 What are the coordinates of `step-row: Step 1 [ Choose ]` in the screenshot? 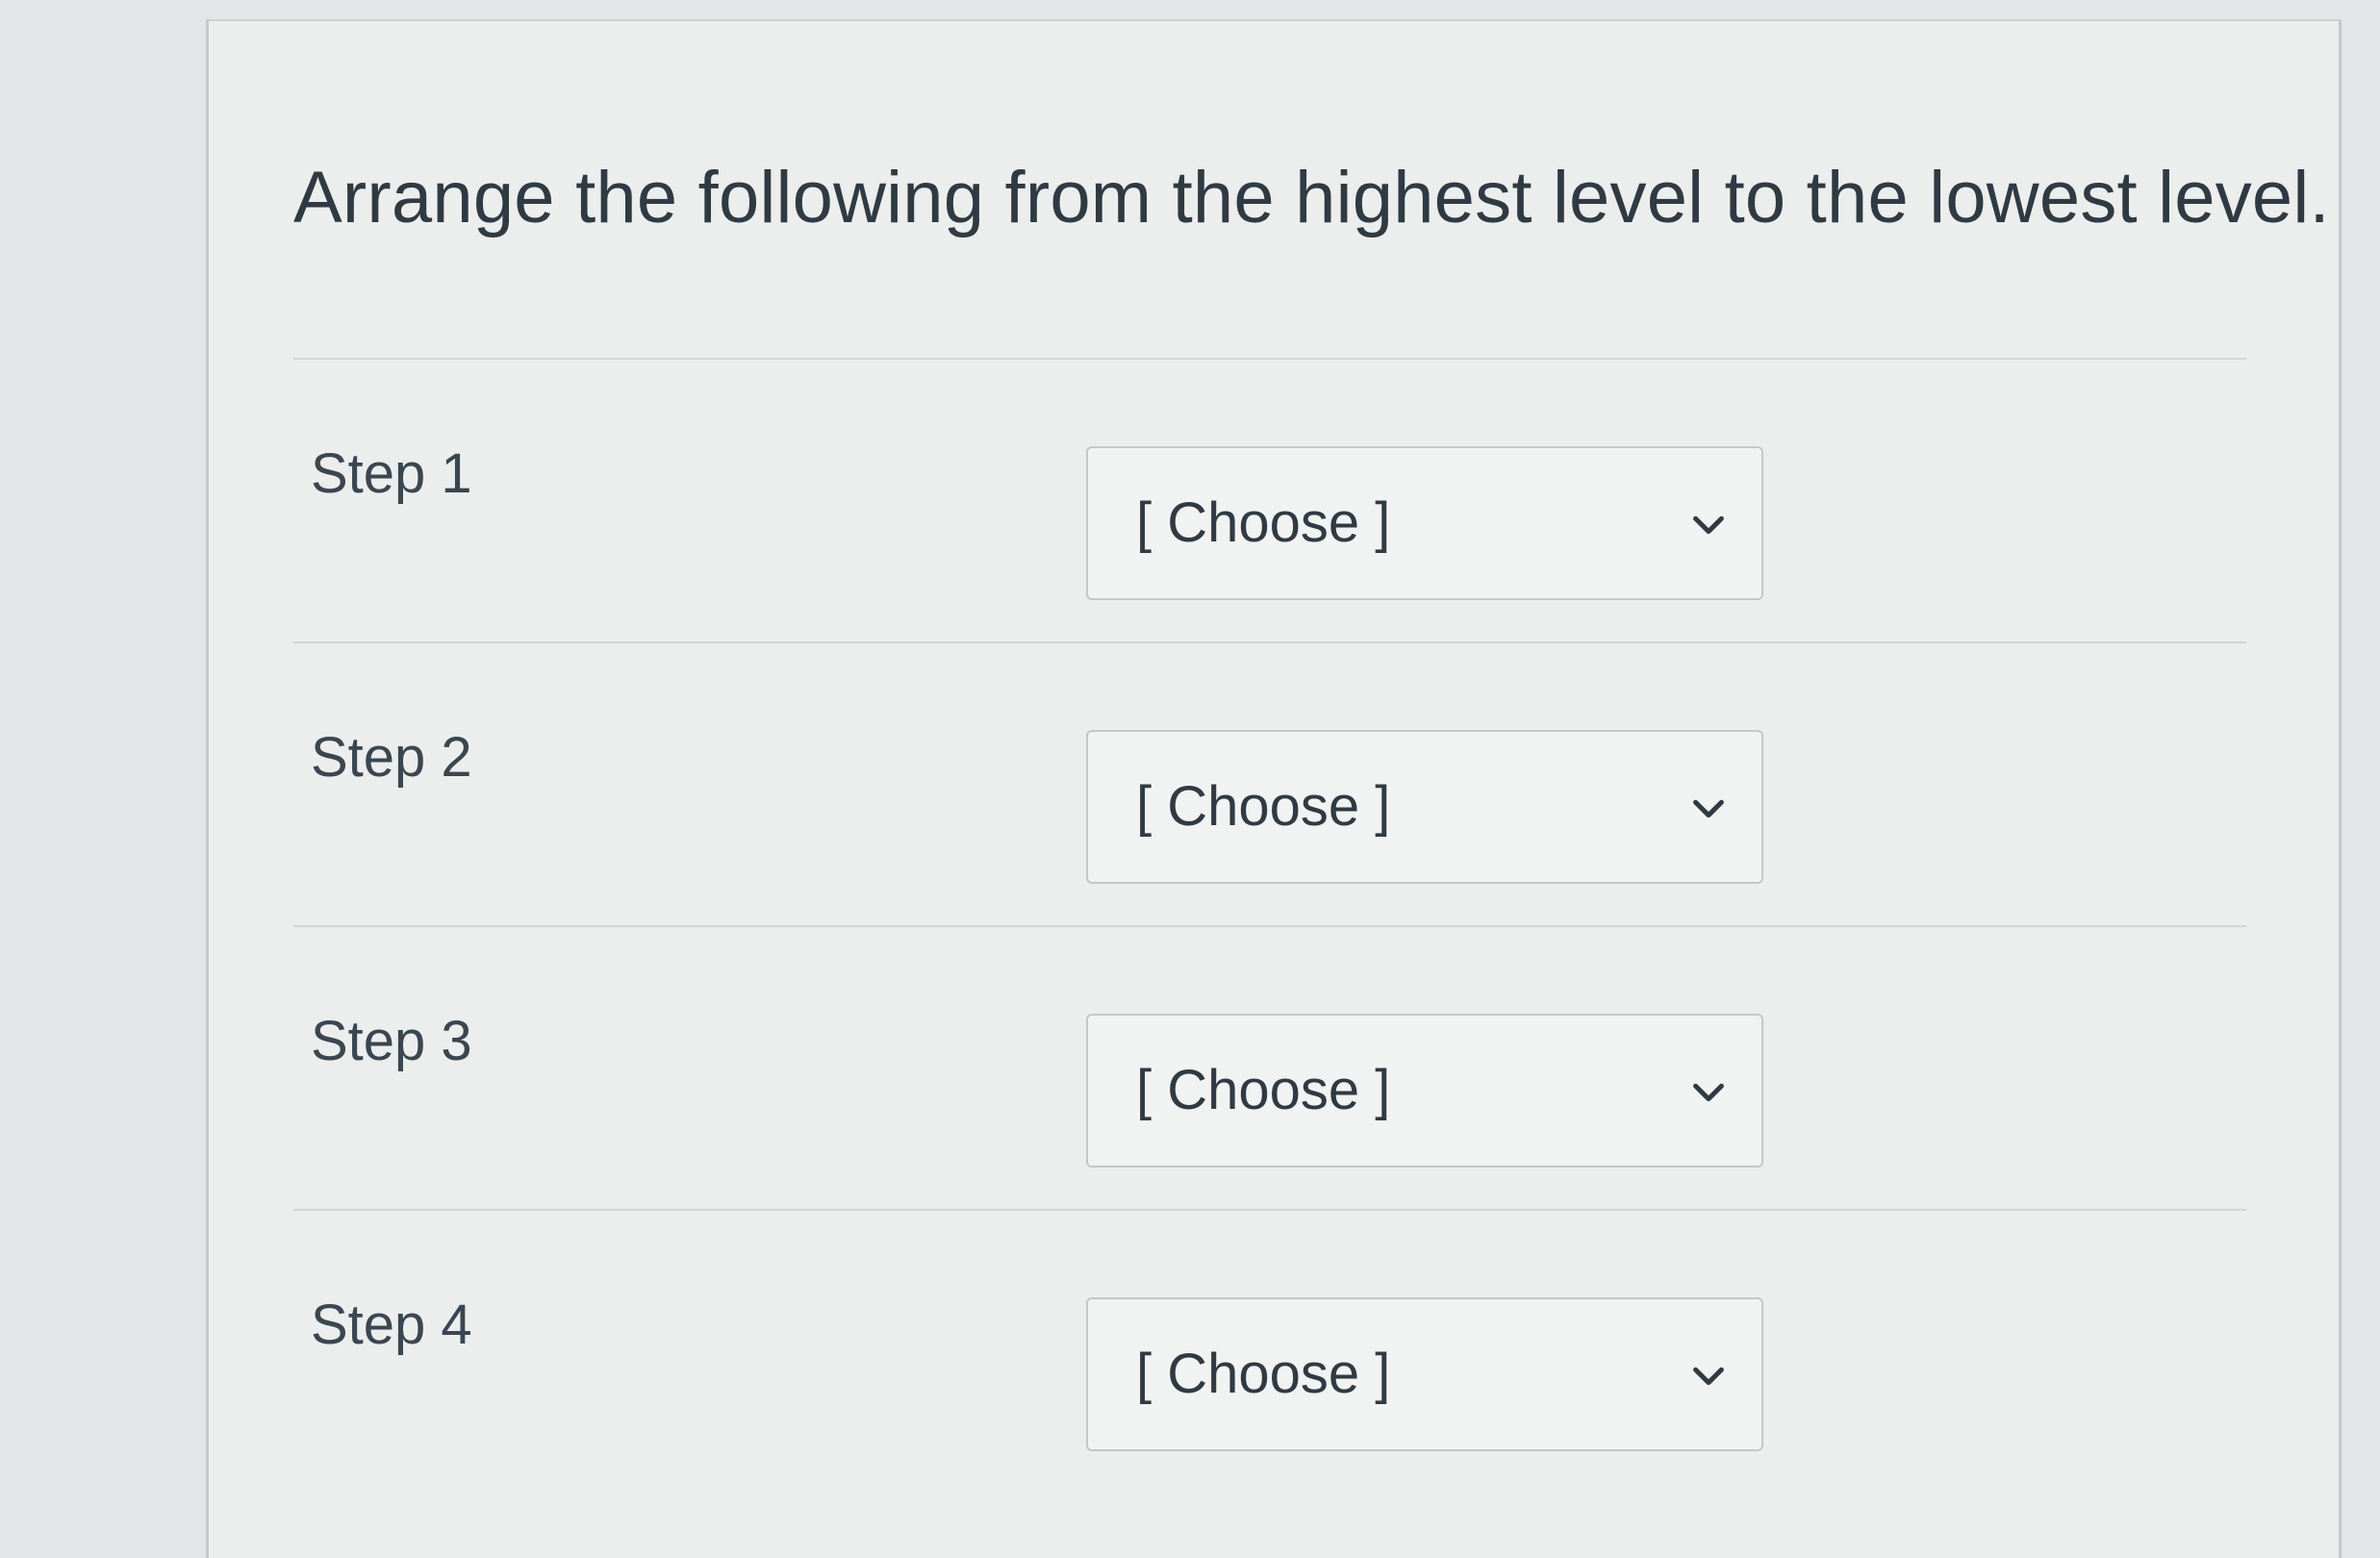 It's located at (1270, 499).